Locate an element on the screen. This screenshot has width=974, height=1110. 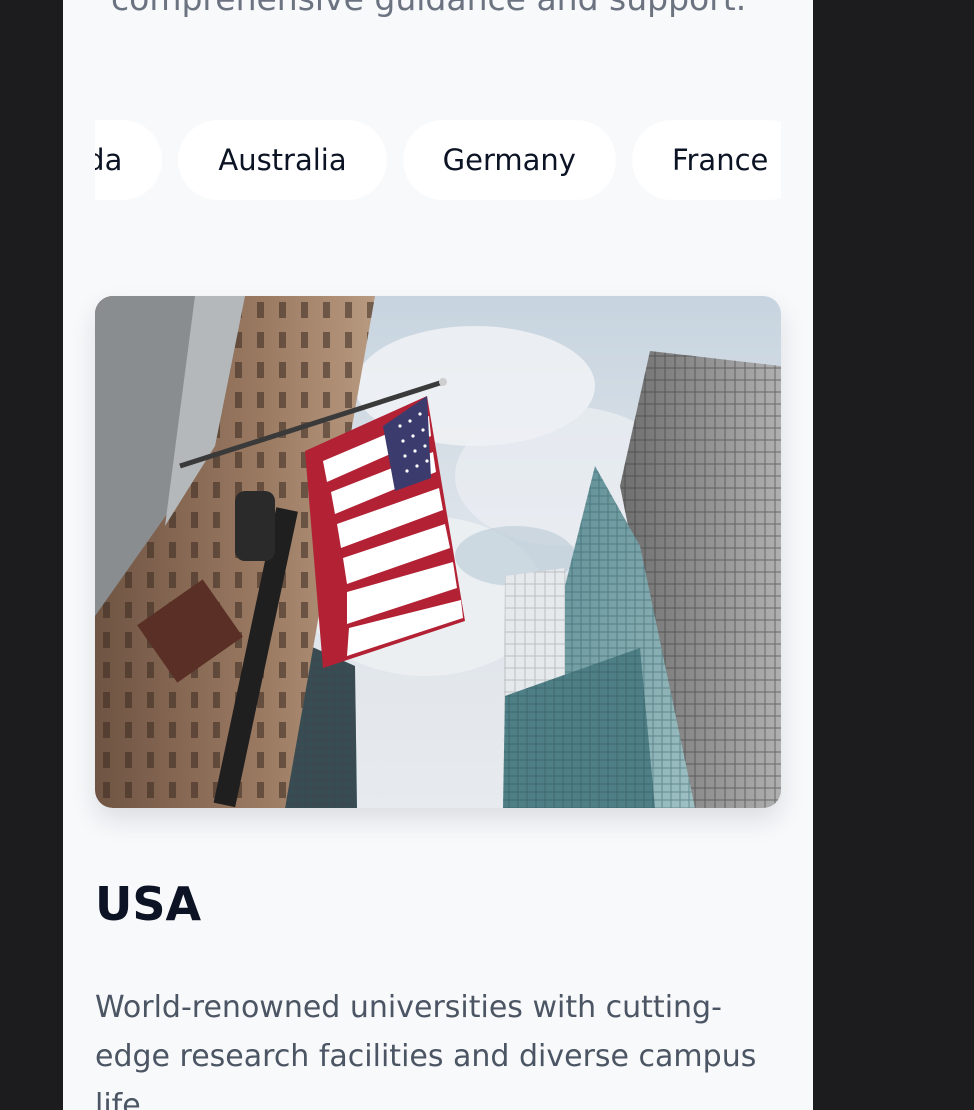
intro-text: comprehensive guidance and support. is located at coordinates (428, 11).